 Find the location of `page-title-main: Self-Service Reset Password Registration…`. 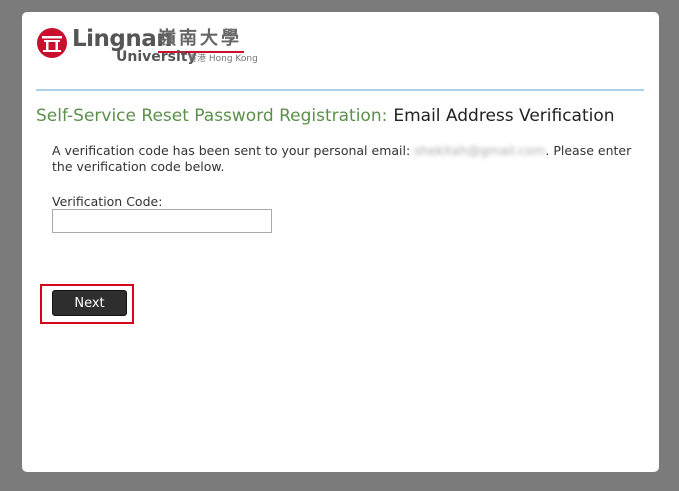

page-title-main: Self-Service Reset Password Registration… is located at coordinates (212, 116).